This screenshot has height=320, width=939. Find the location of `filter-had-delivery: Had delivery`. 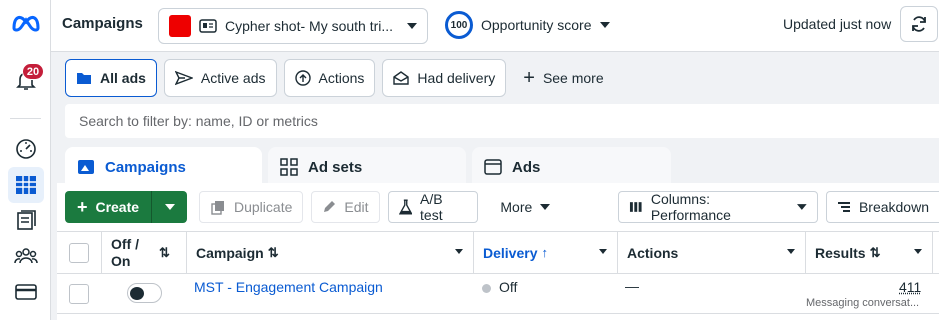

filter-had-delivery: Had delivery is located at coordinates (444, 78).